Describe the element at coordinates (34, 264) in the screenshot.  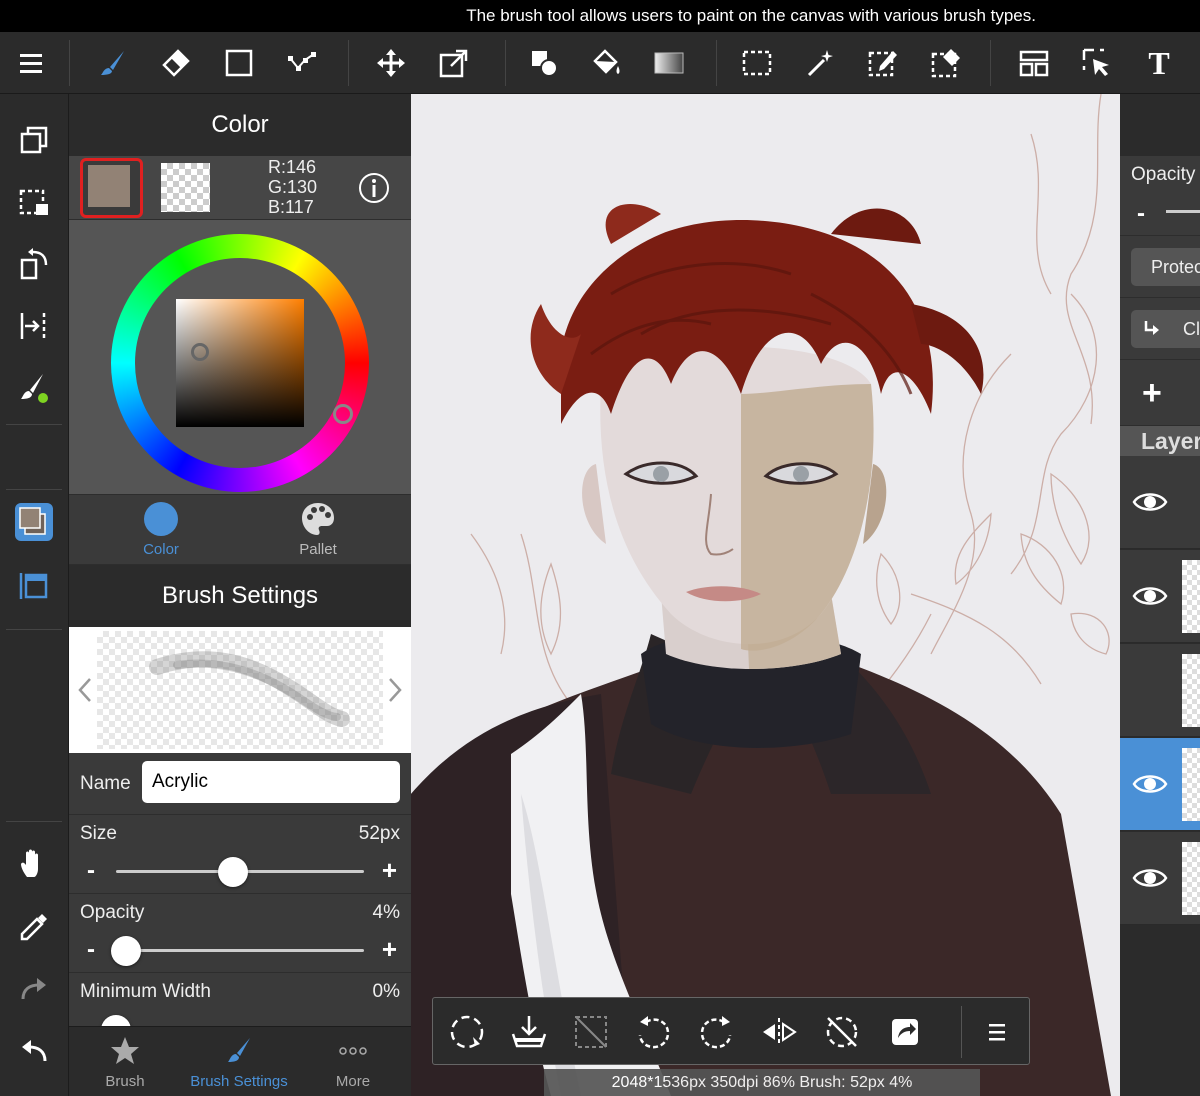
I see `rotate-canvas-icon` at that location.